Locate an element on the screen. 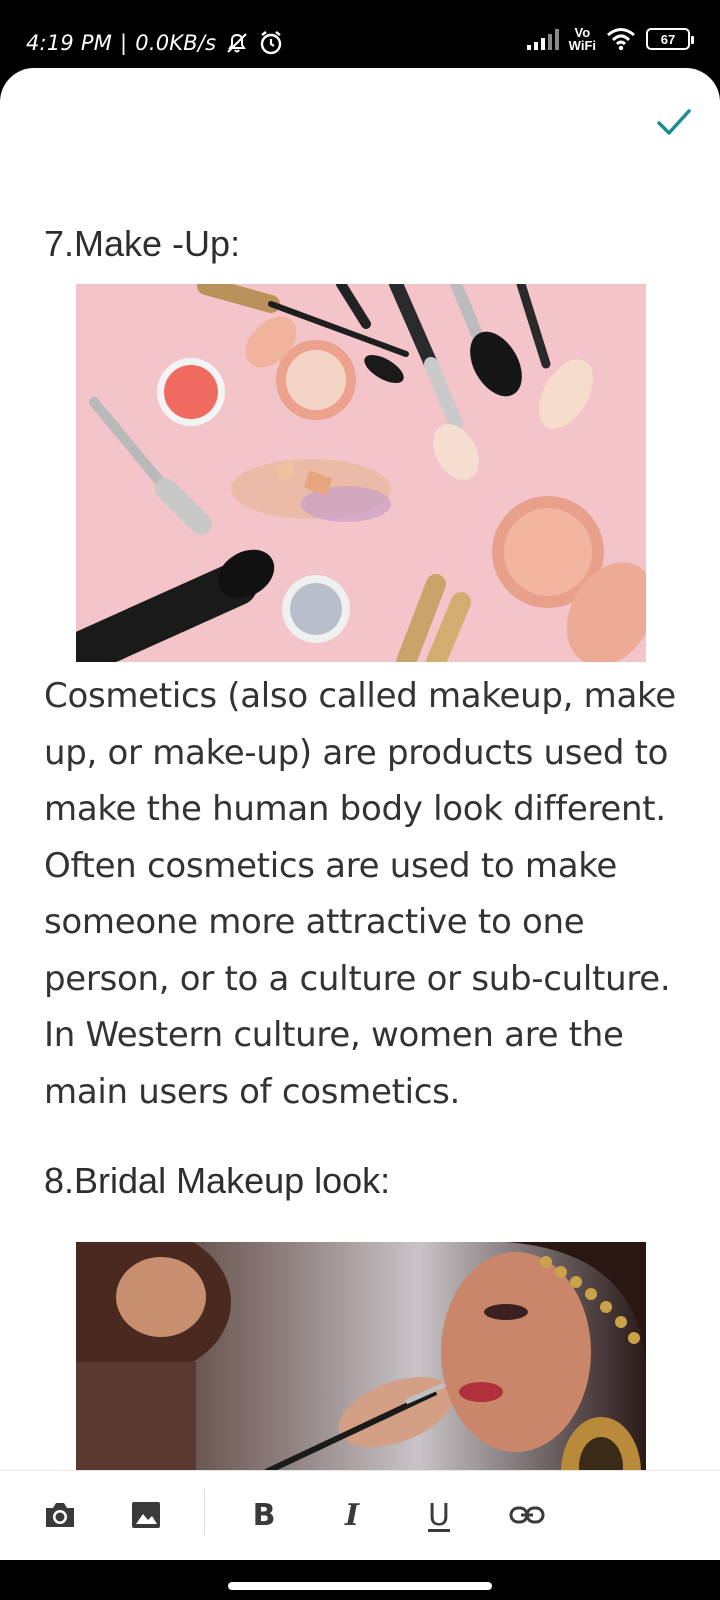 This screenshot has width=720, height=1600. toolbar-divider is located at coordinates (204, 1512).